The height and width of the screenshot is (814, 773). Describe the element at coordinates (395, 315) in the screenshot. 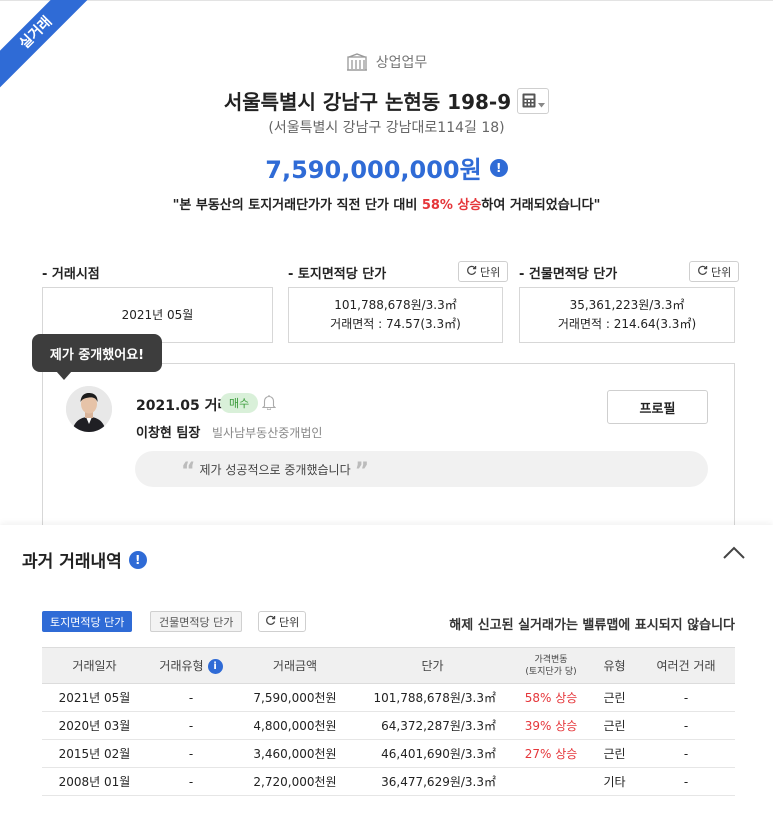

I see `land-unit-price-box: 101,788,678원/3.3㎡ 거래면적 : 74.57(3.3㎡)` at that location.